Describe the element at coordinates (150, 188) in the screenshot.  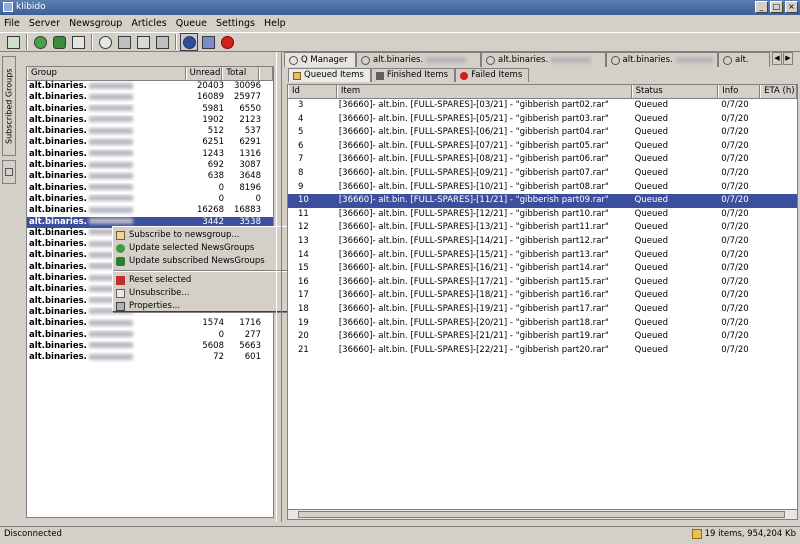
I see `group-row: alt.binaries. 0 8196` at that location.